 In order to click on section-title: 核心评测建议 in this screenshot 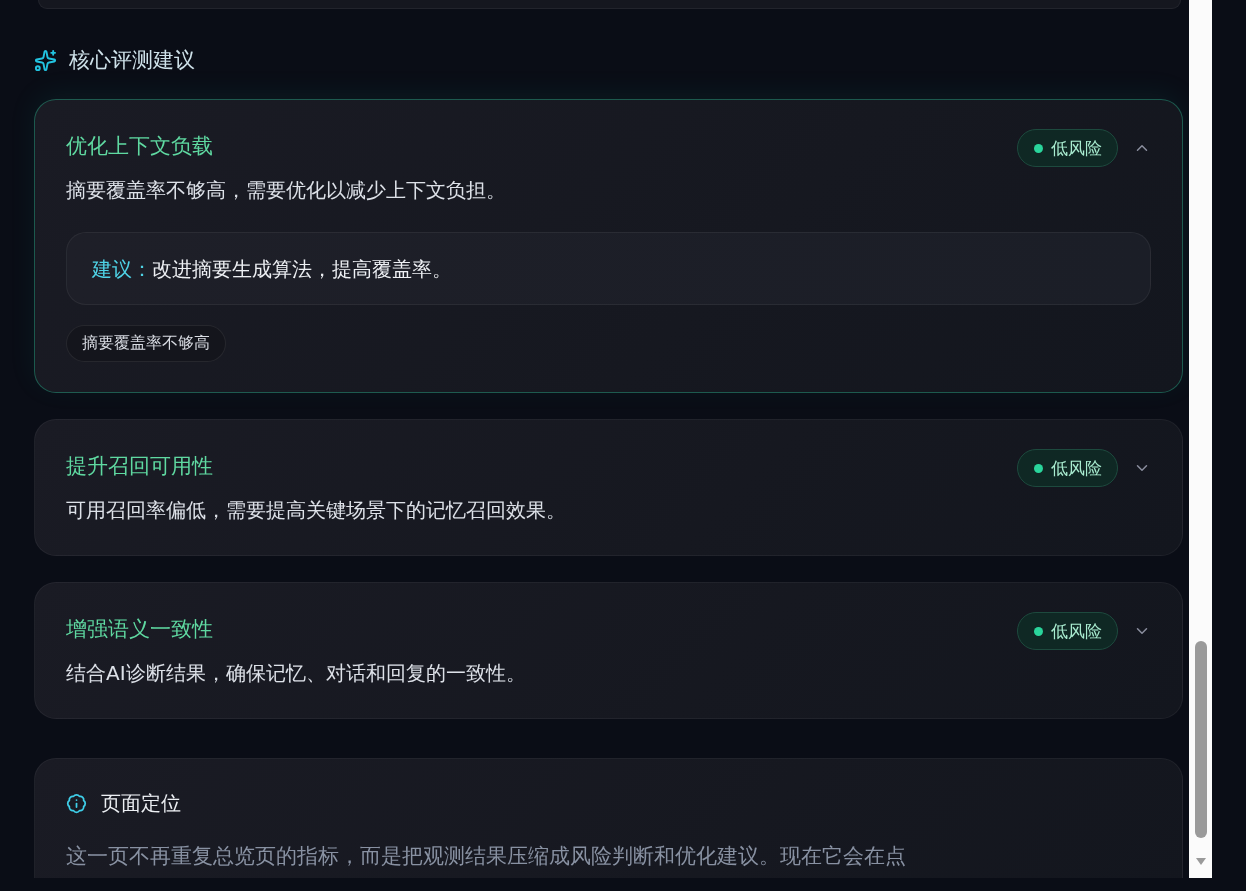, I will do `click(132, 60)`.